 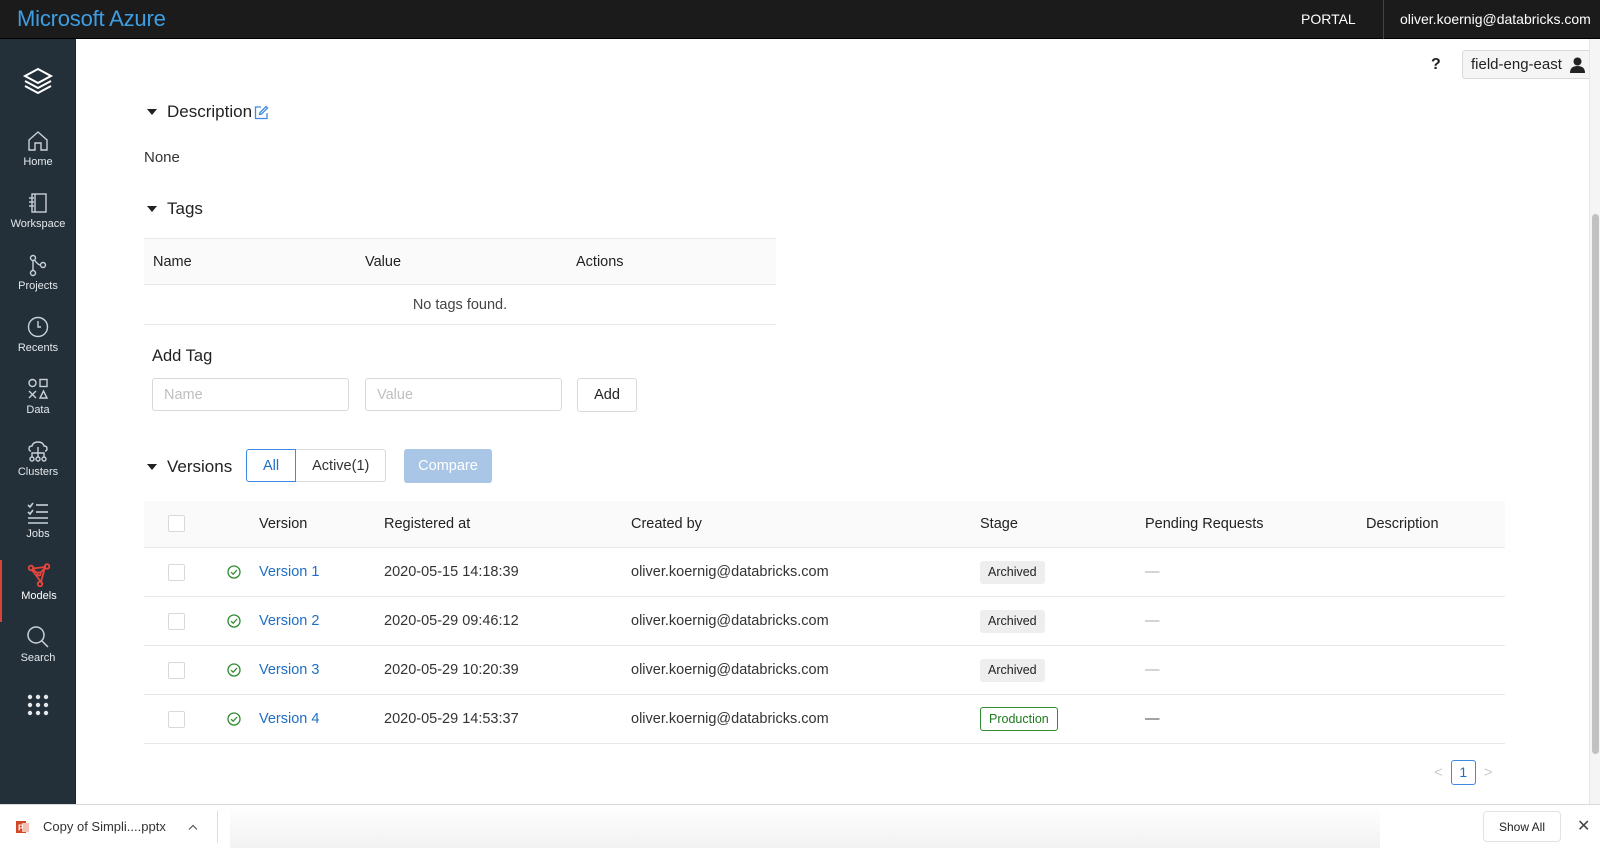 I want to click on column-header-created-by: Created by, so click(x=666, y=524).